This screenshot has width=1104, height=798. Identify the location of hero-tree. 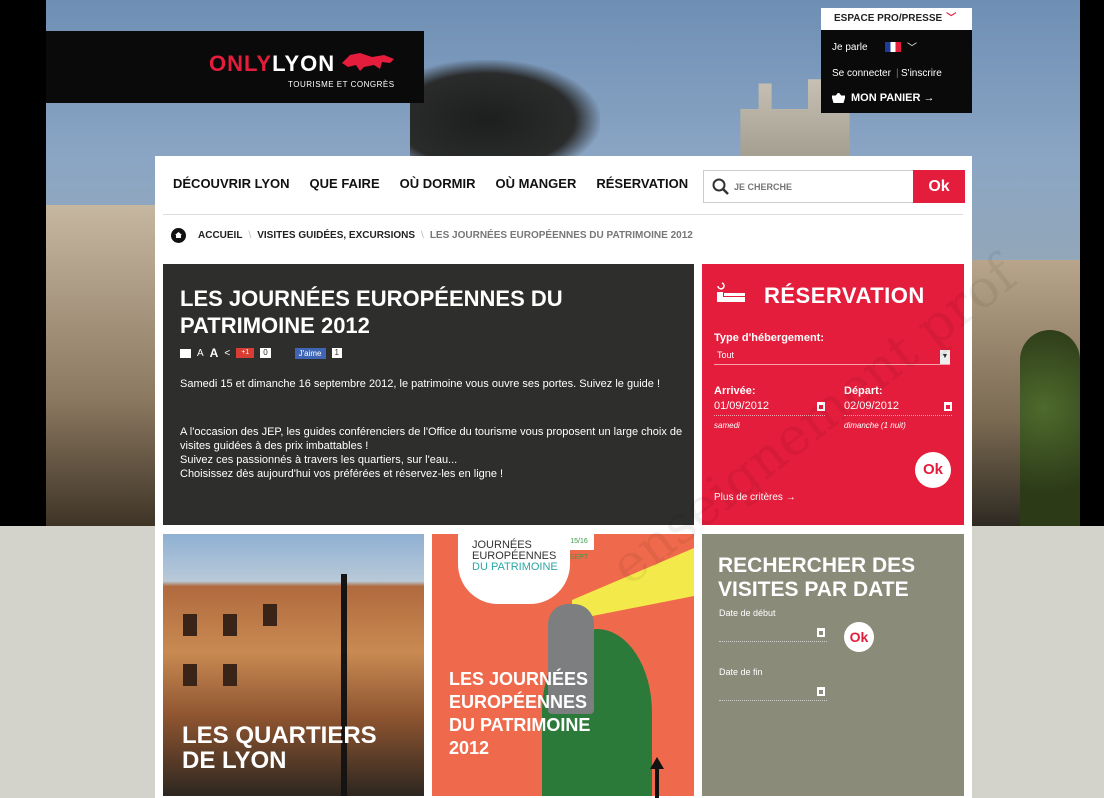
(1050, 428).